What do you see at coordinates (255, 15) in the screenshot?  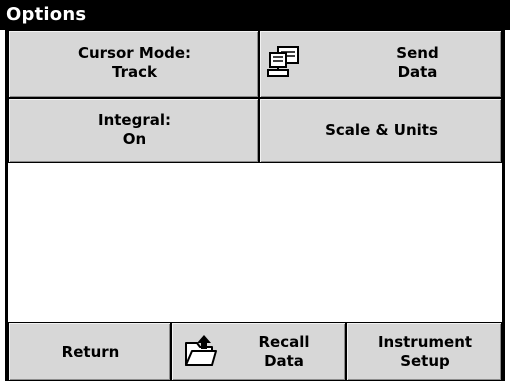 I see `title-bar: Options` at bounding box center [255, 15].